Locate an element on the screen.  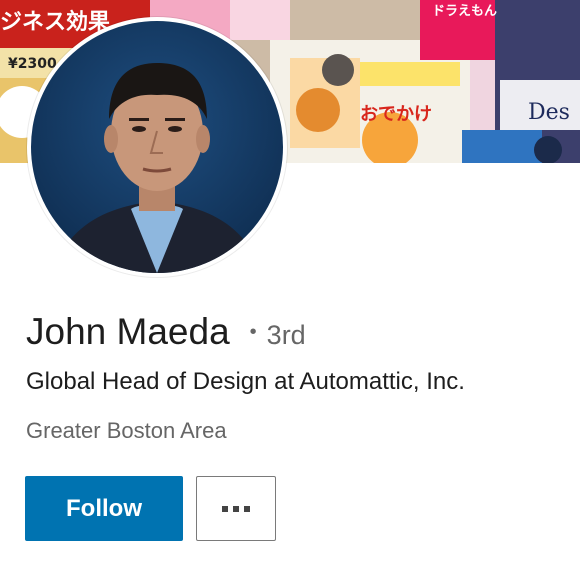
connection-degree: 3rd is located at coordinates (286, 335).